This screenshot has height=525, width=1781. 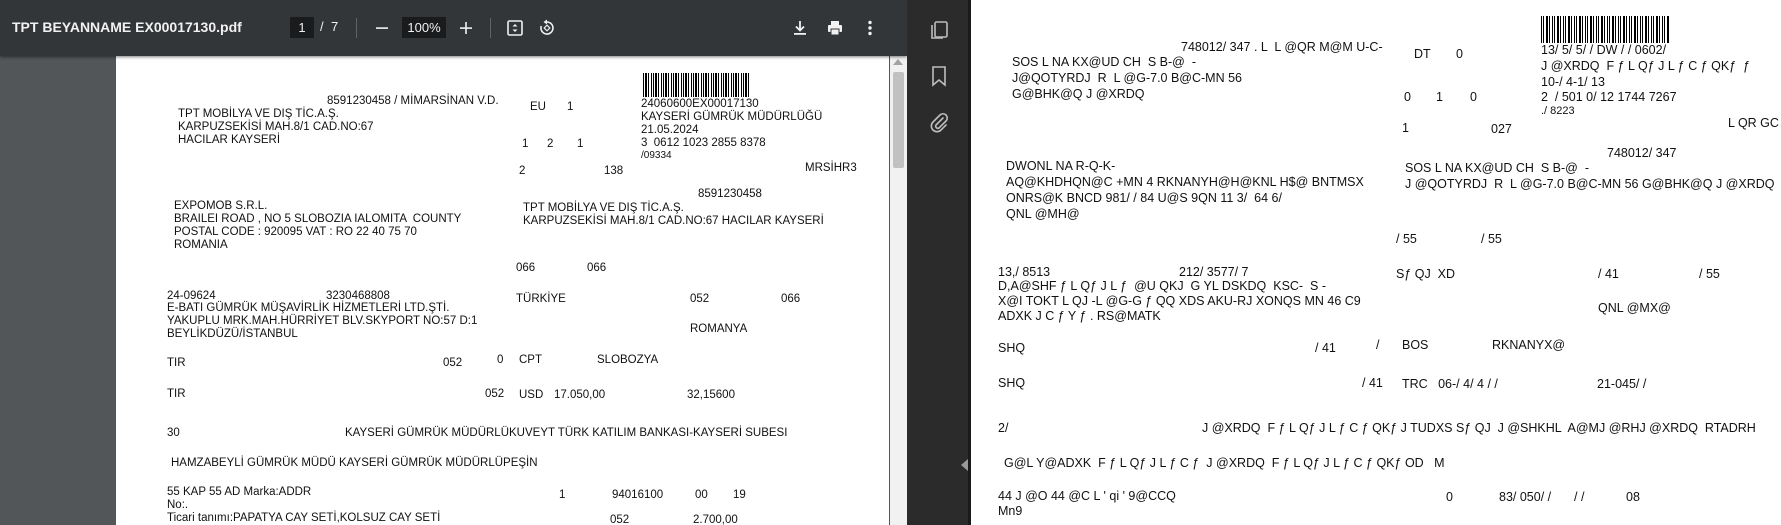 I want to click on raw-line: 748012/ 347, so click(x=1642, y=153).